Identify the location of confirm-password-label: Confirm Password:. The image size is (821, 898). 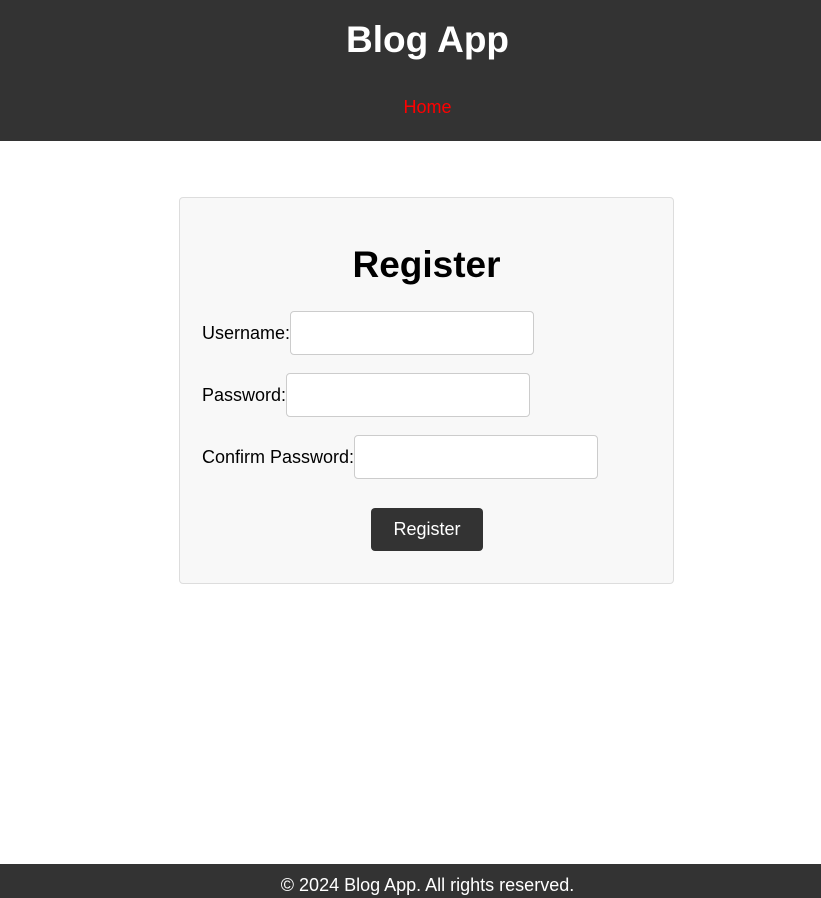
(278, 457).